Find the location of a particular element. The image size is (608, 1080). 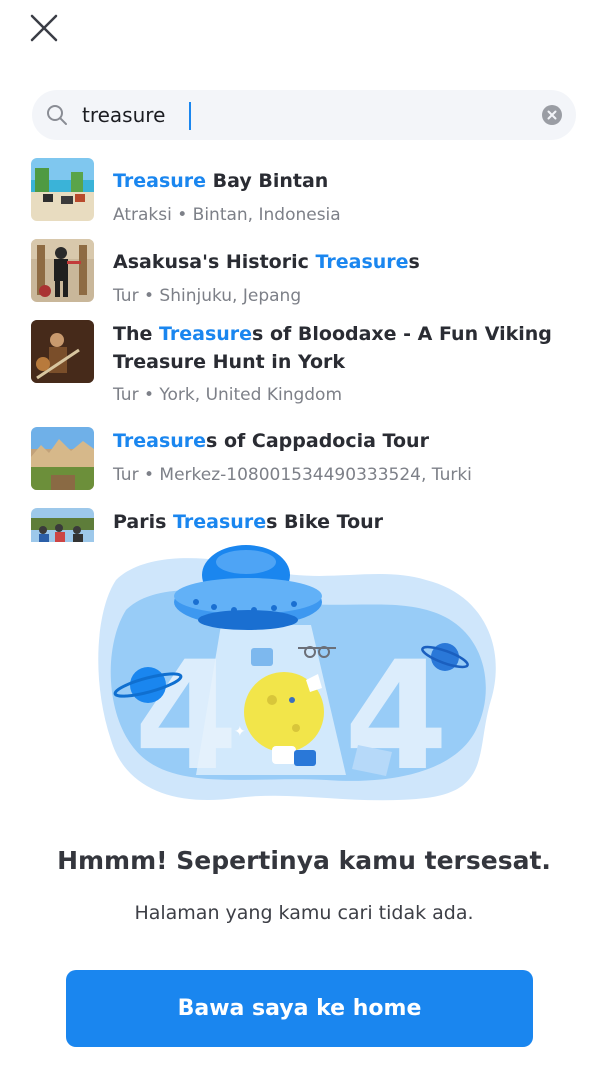

result-subtitle: Tur • Shinjuku, Jepang is located at coordinates (207, 296).